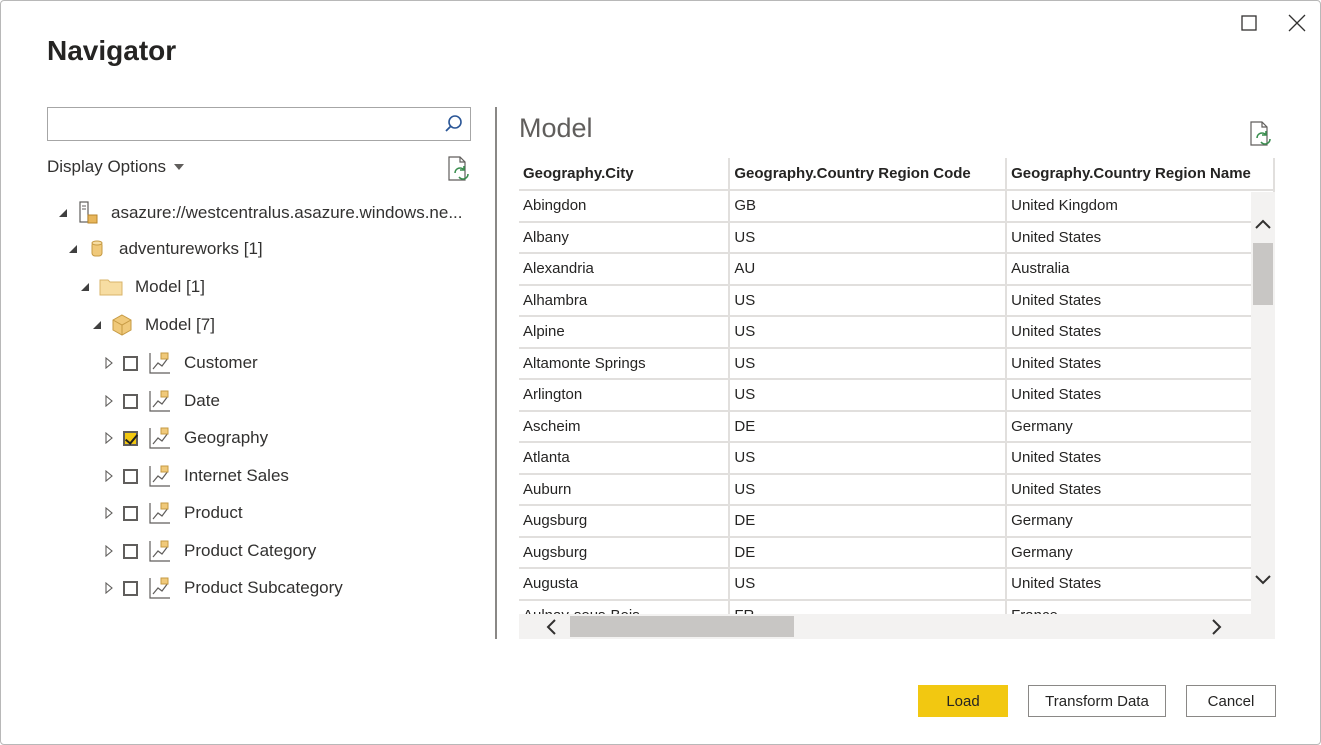 This screenshot has height=745, width=1321. I want to click on table-cell: Alhambra, so click(624, 301).